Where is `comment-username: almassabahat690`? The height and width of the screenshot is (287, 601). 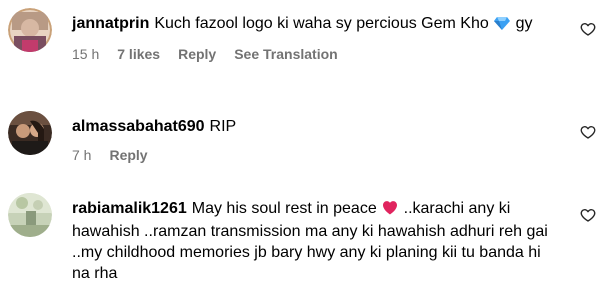
comment-username: almassabahat690 is located at coordinates (138, 126).